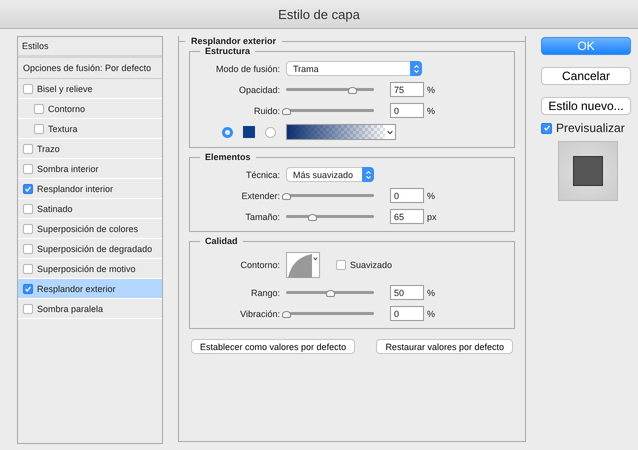  What do you see at coordinates (68, 169) in the screenshot?
I see `item-label: Sombra interior` at bounding box center [68, 169].